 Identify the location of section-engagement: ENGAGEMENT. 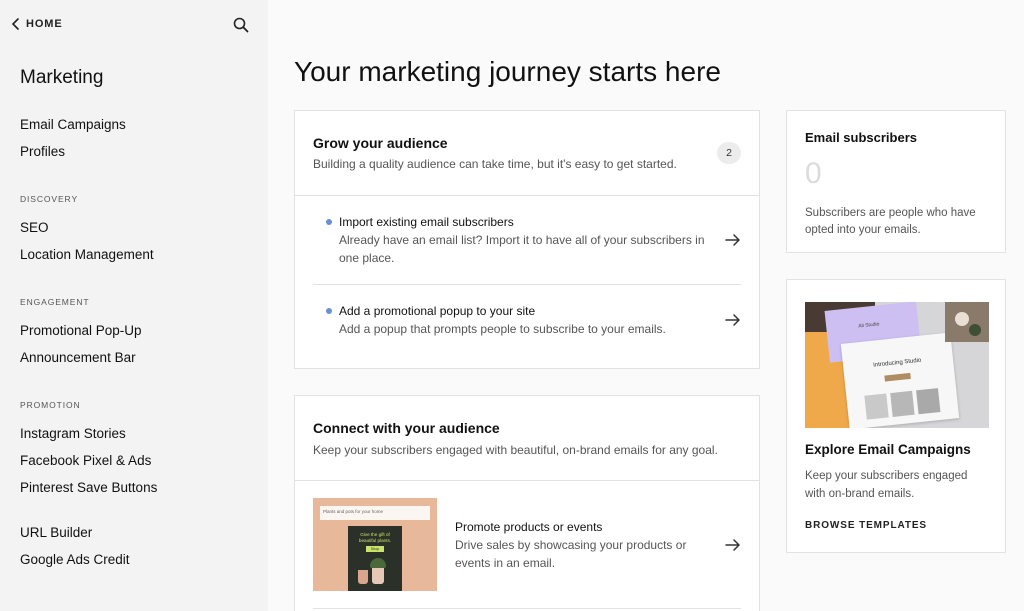
(55, 302).